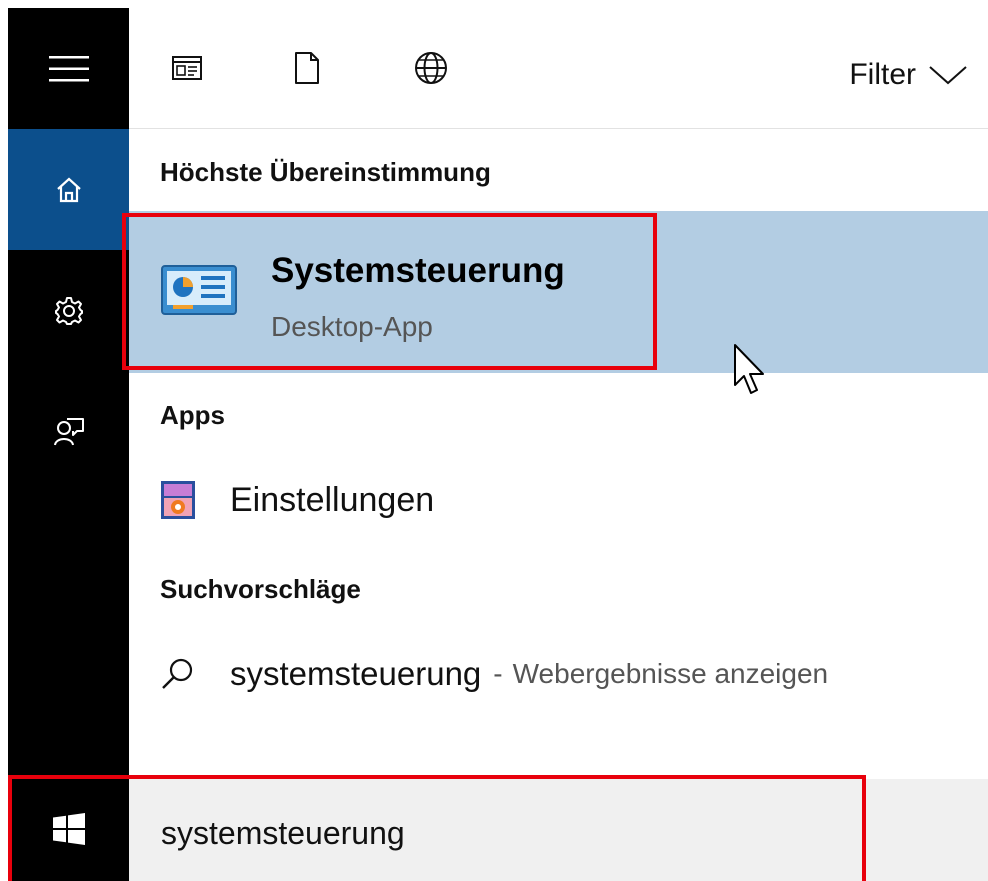  I want to click on filter-dropdown: Filter, so click(908, 74).